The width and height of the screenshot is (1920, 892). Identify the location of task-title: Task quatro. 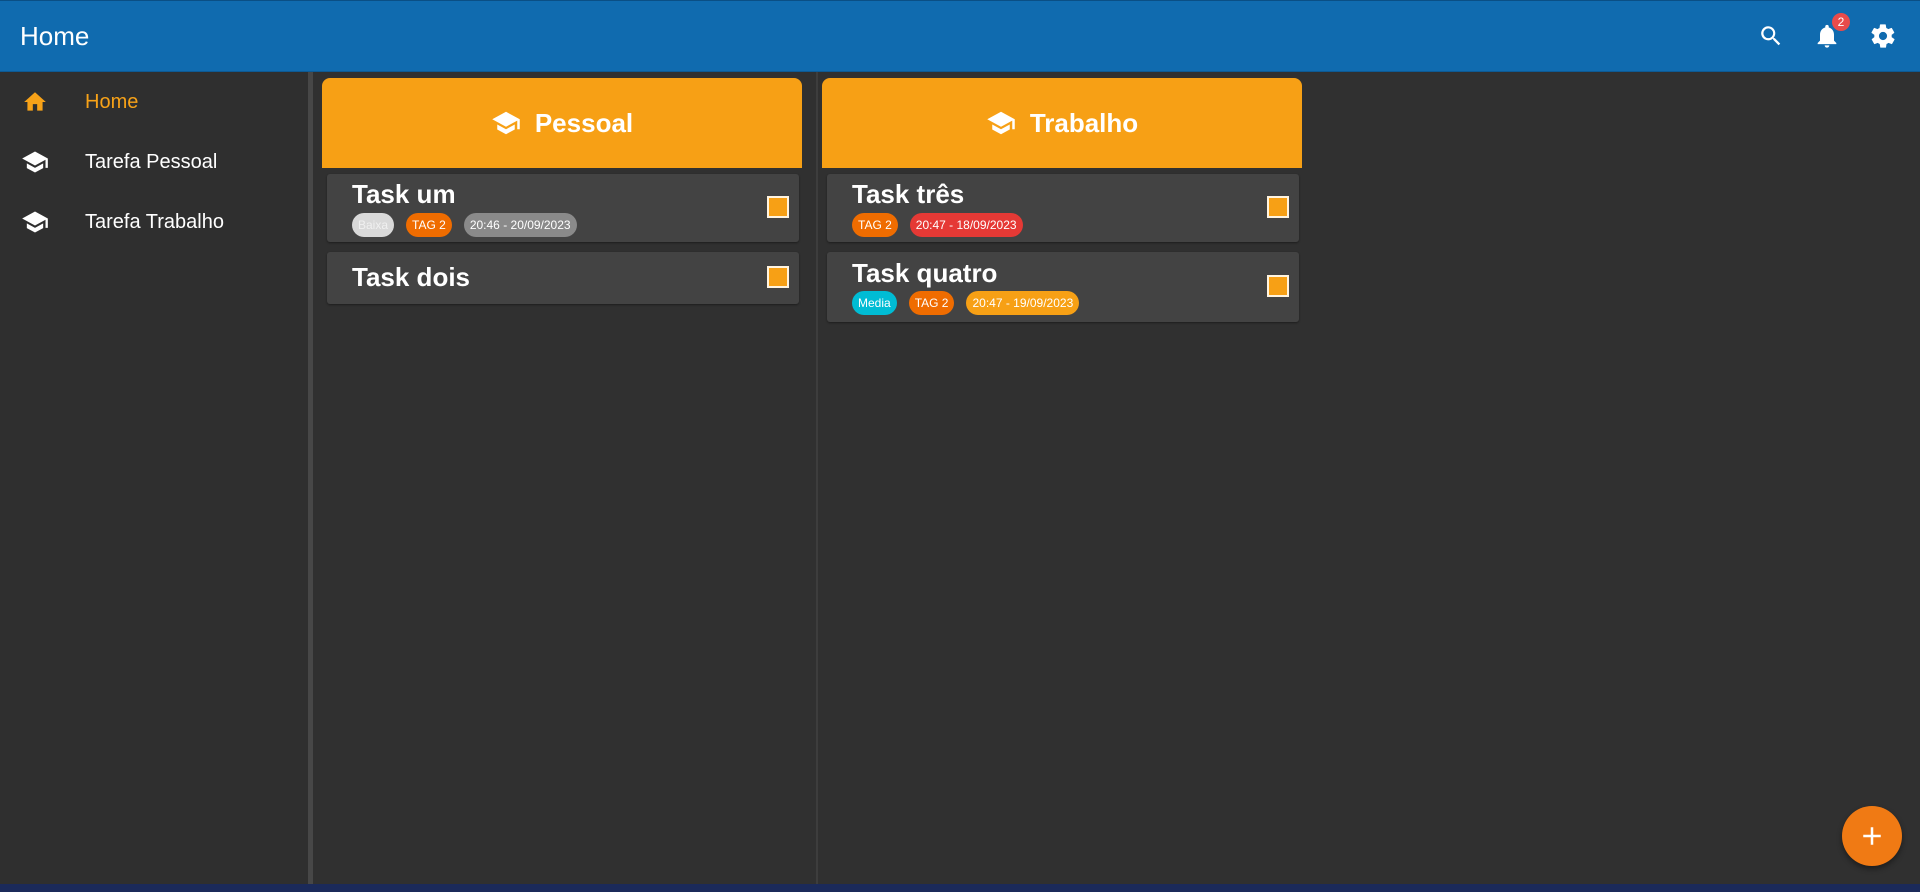
(925, 273).